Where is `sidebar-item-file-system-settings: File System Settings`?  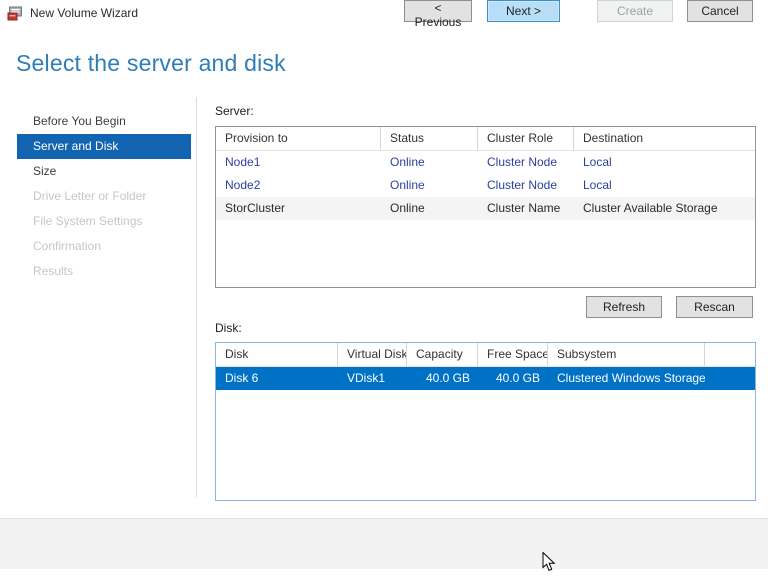 sidebar-item-file-system-settings: File System Settings is located at coordinates (88, 221).